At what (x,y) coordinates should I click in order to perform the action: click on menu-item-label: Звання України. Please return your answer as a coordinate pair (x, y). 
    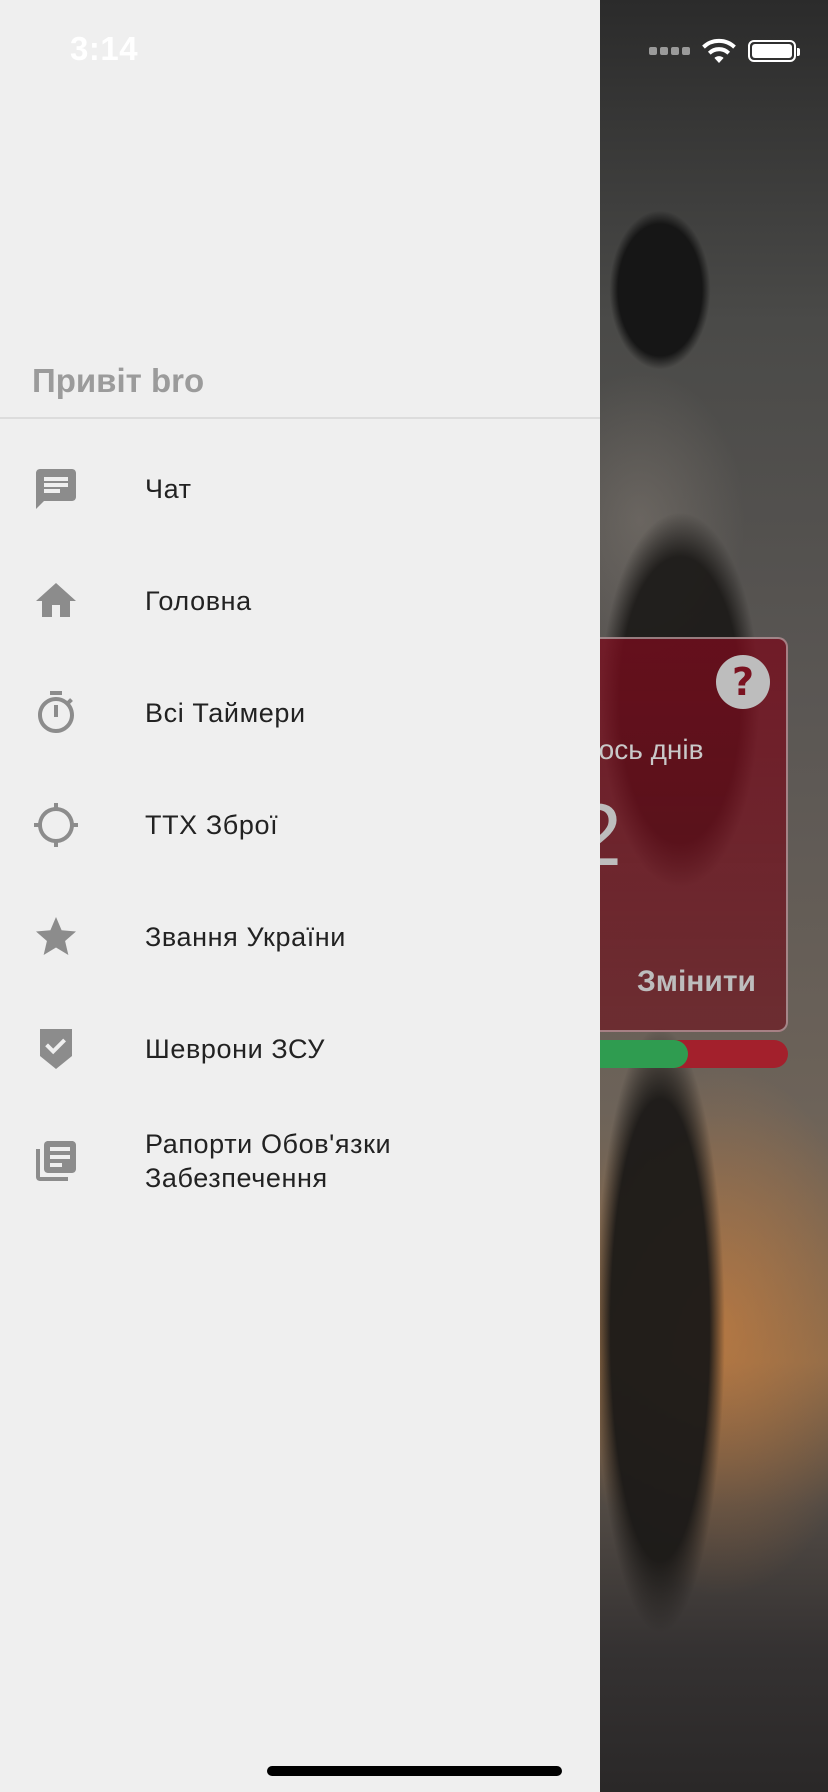
    Looking at the image, I should click on (245, 937).